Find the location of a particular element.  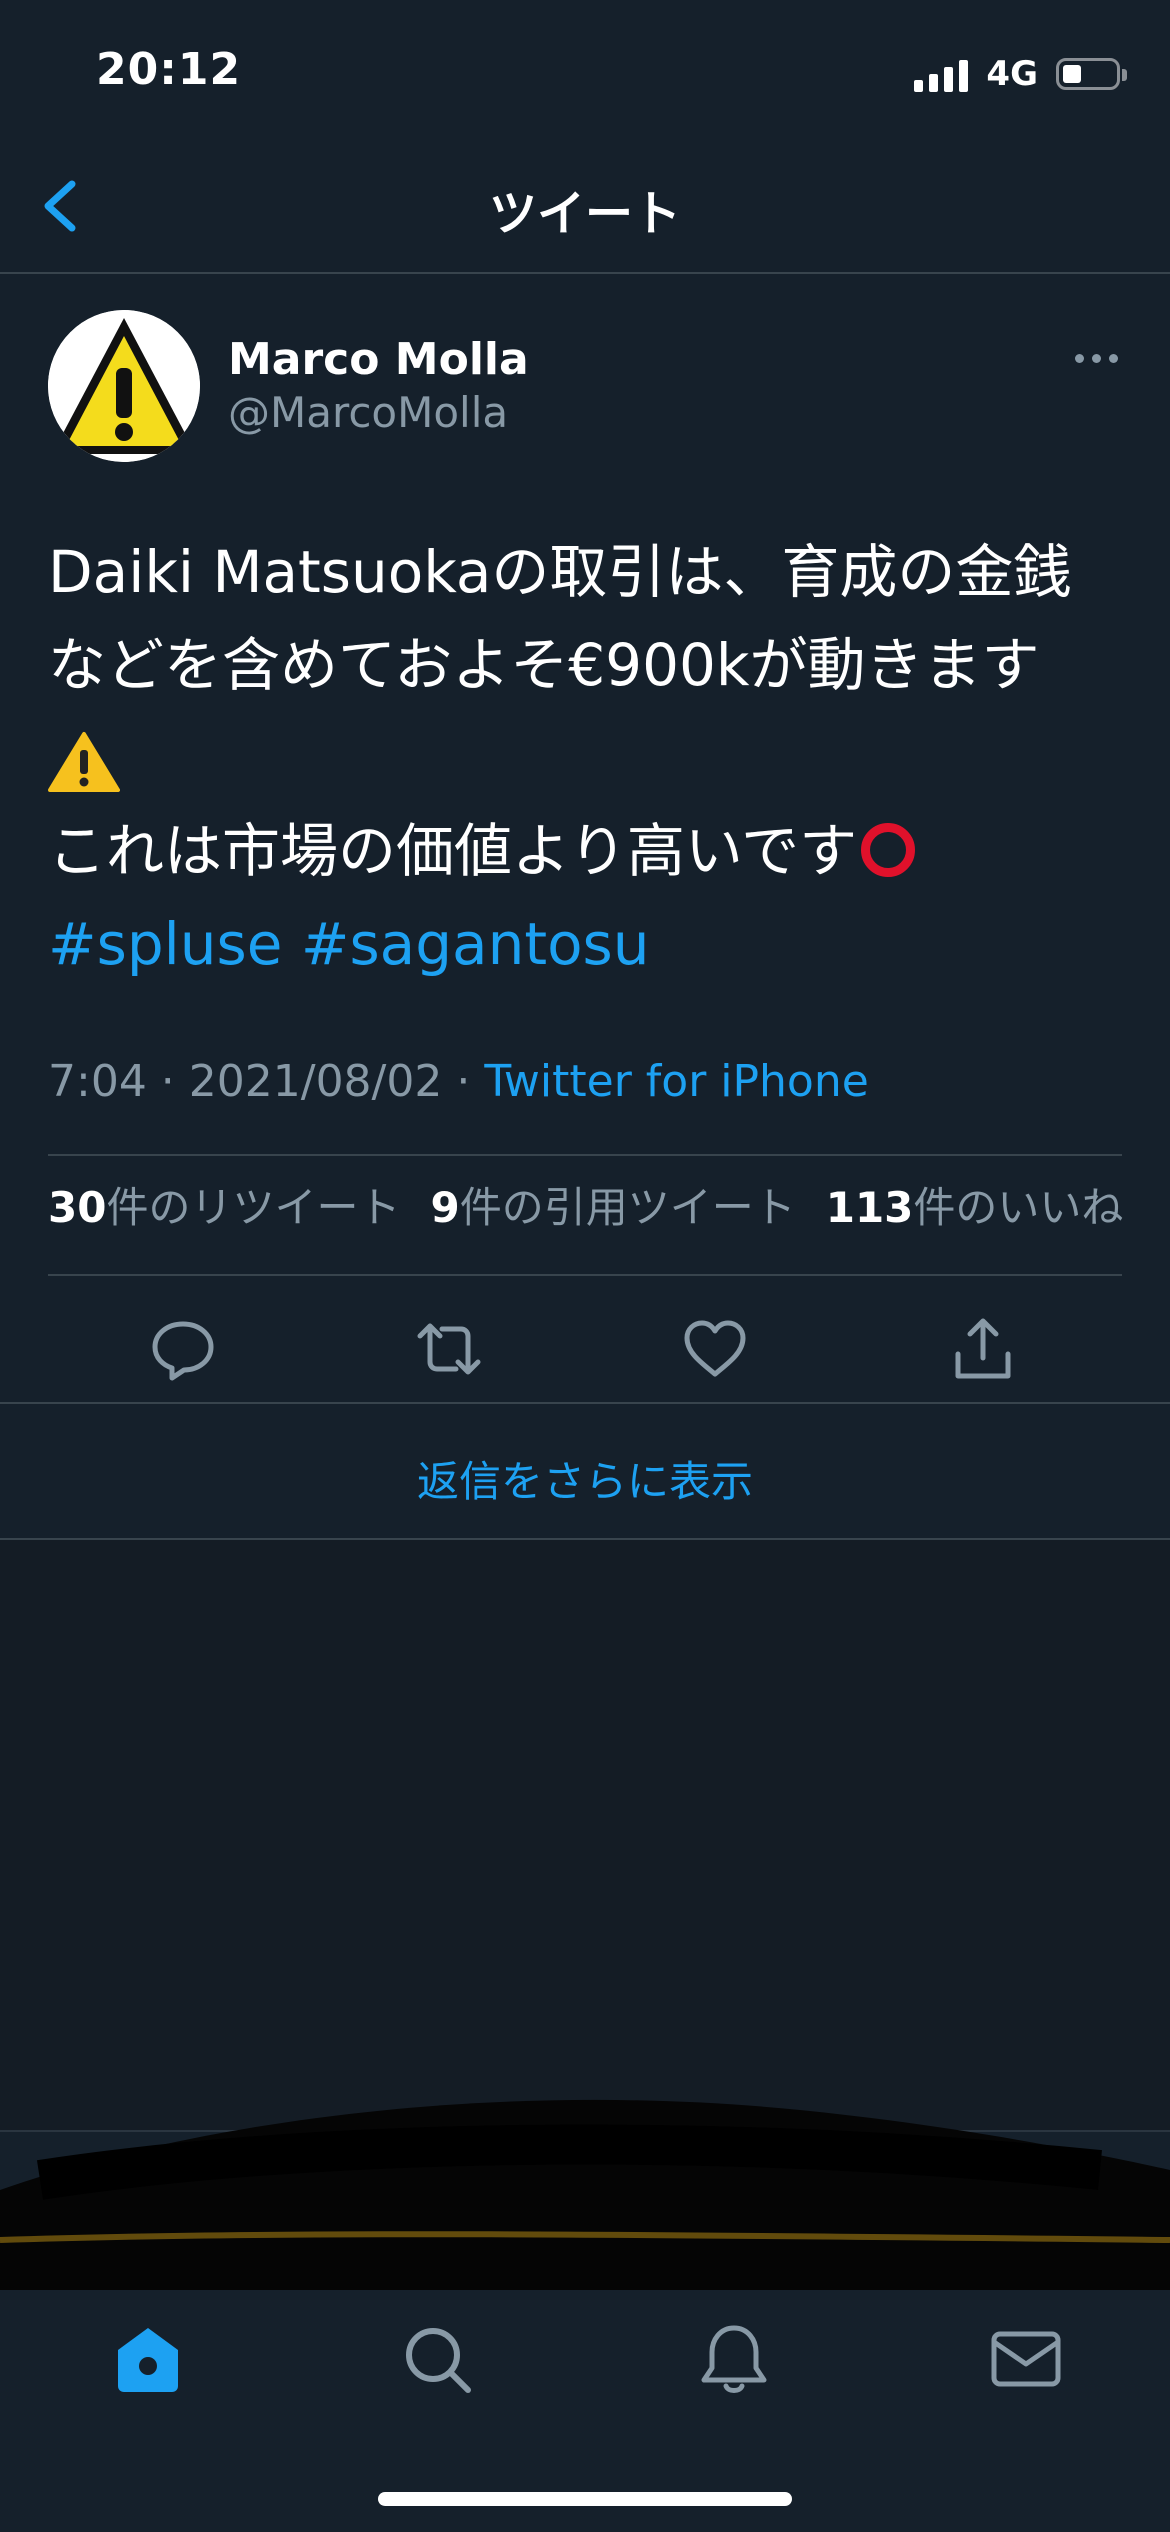

like-stat: 113件のいいね is located at coordinates (975, 1207).